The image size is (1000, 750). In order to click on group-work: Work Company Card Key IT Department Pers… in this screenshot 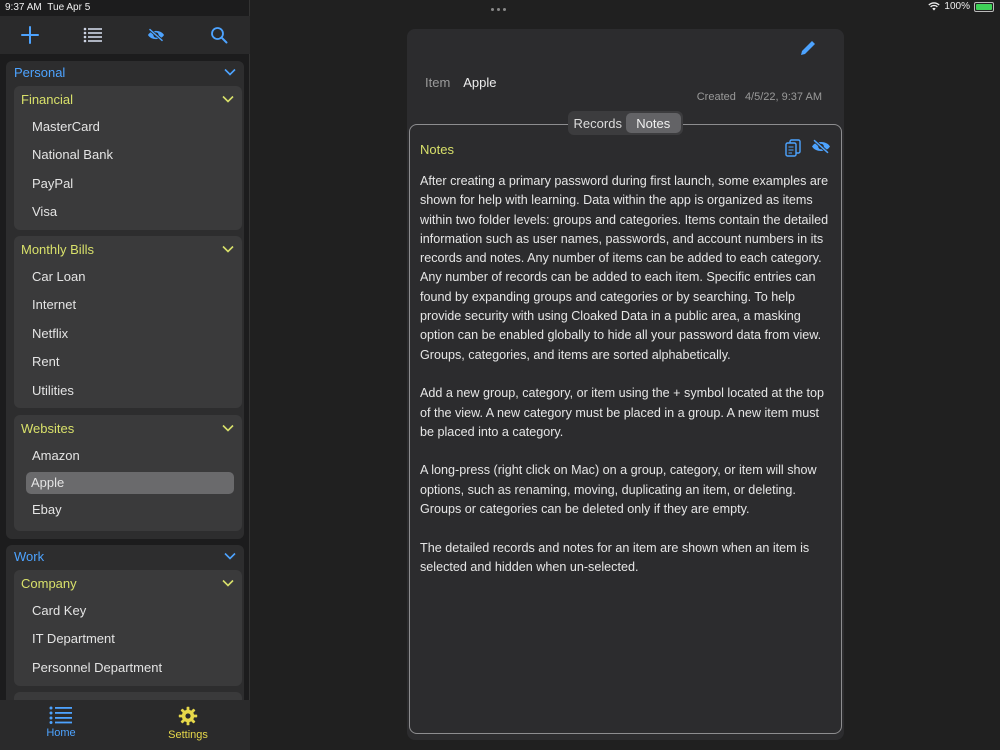, I will do `click(125, 622)`.